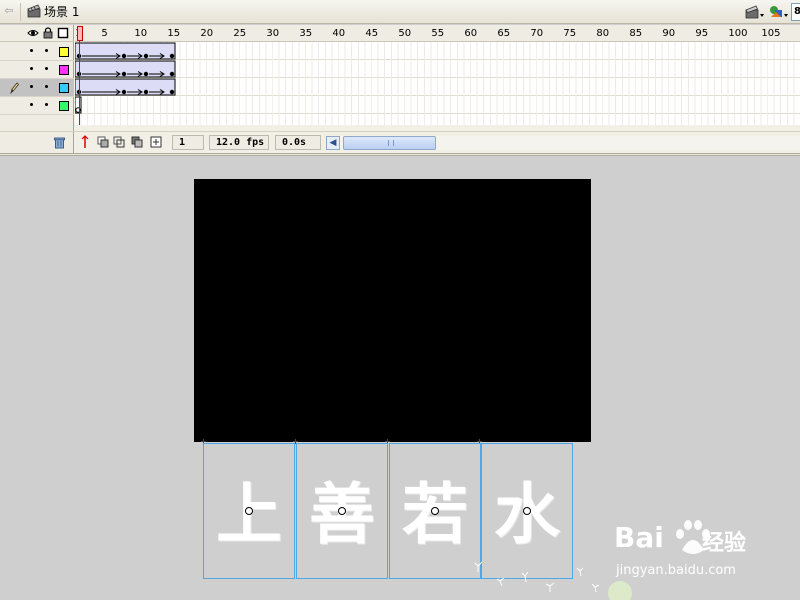 The width and height of the screenshot is (800, 600). Describe the element at coordinates (298, 142) in the screenshot. I see `elapsed-time-field: 0.0s` at that location.